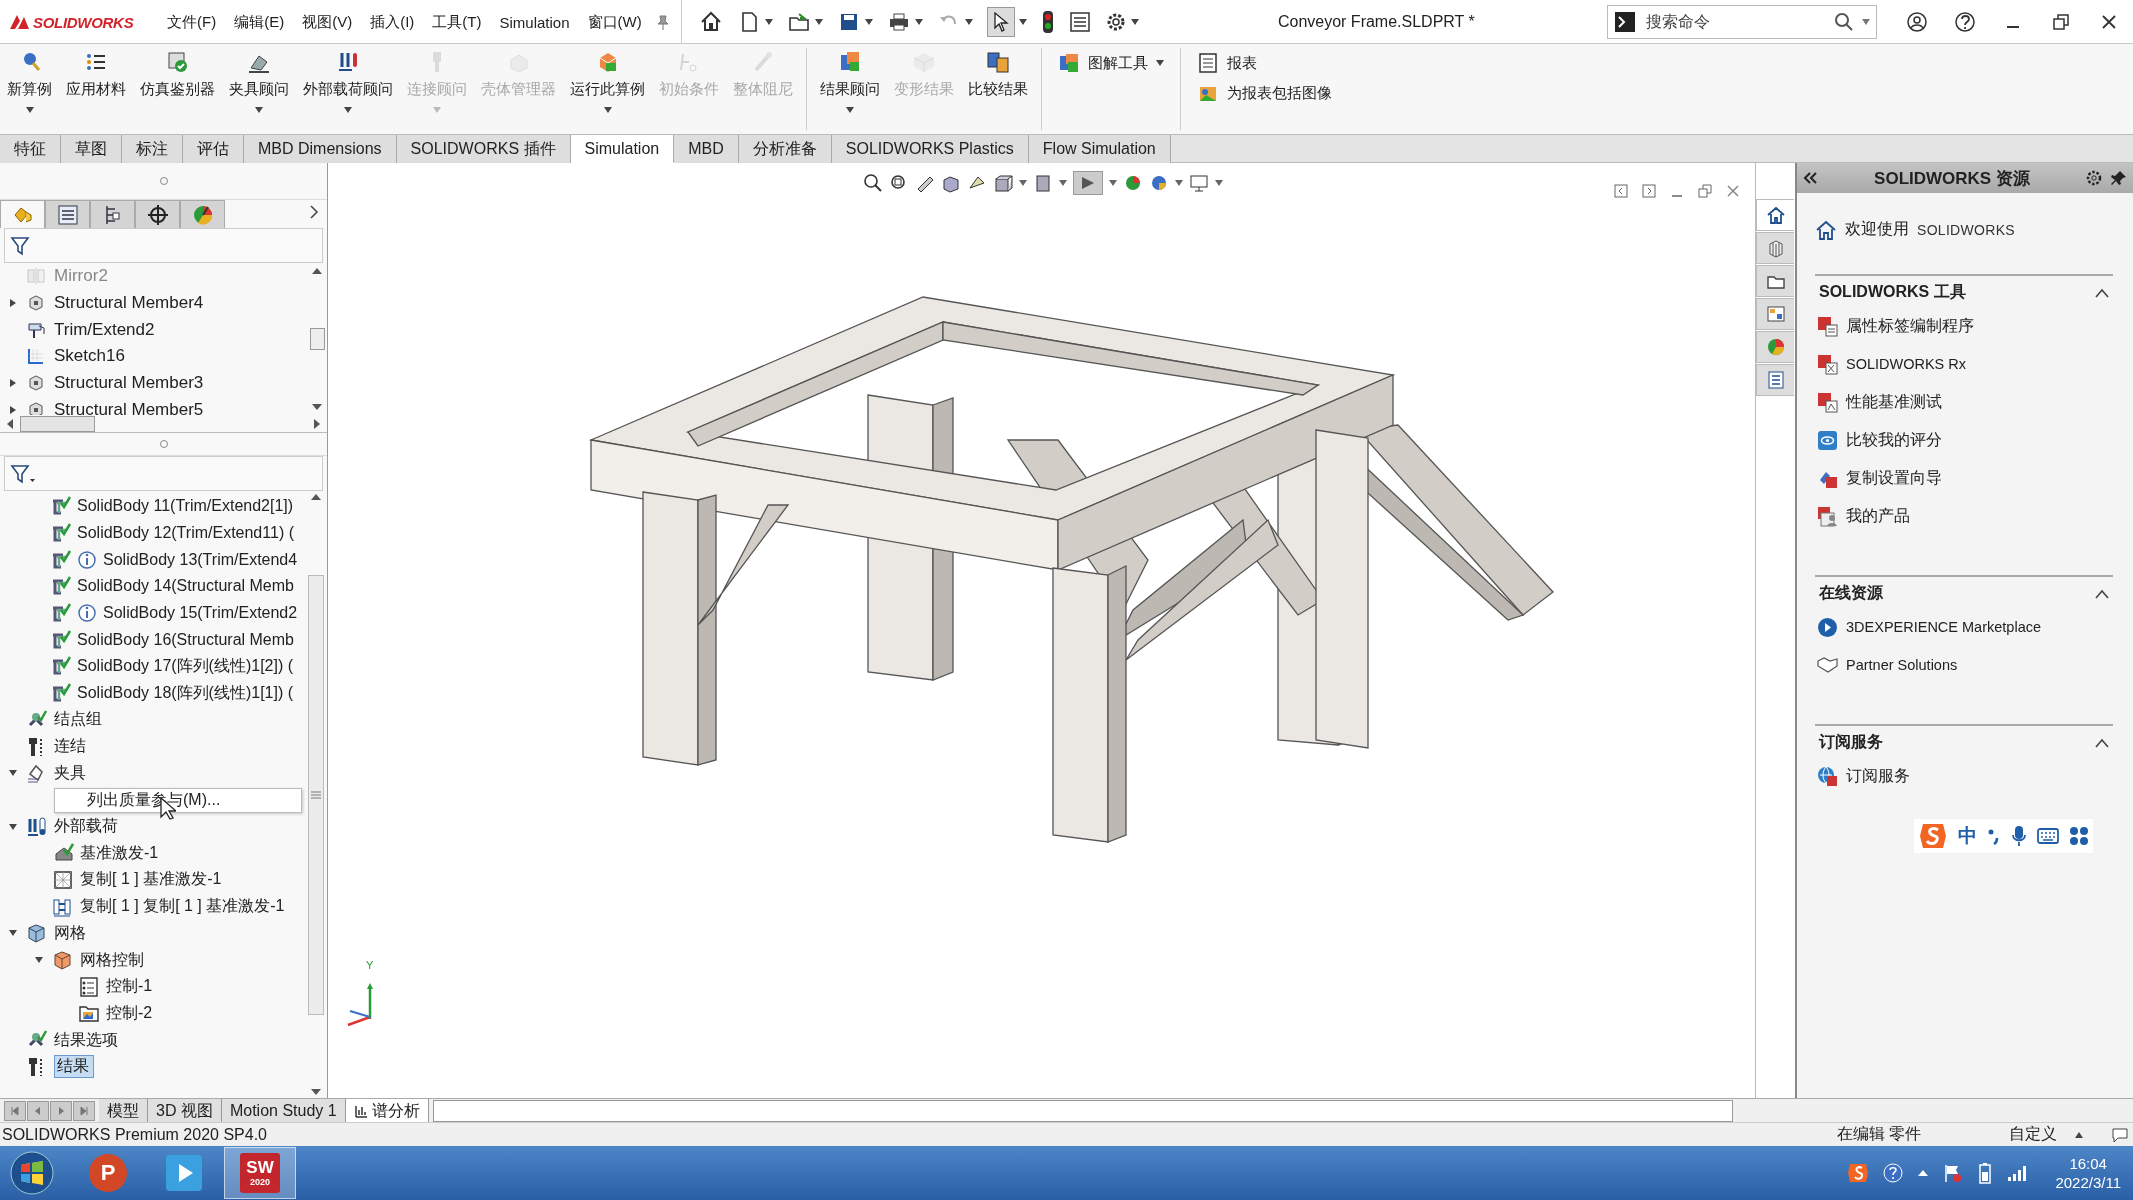 Image resolution: width=2133 pixels, height=1200 pixels. I want to click on tree-item: 结果选项, so click(86, 1040).